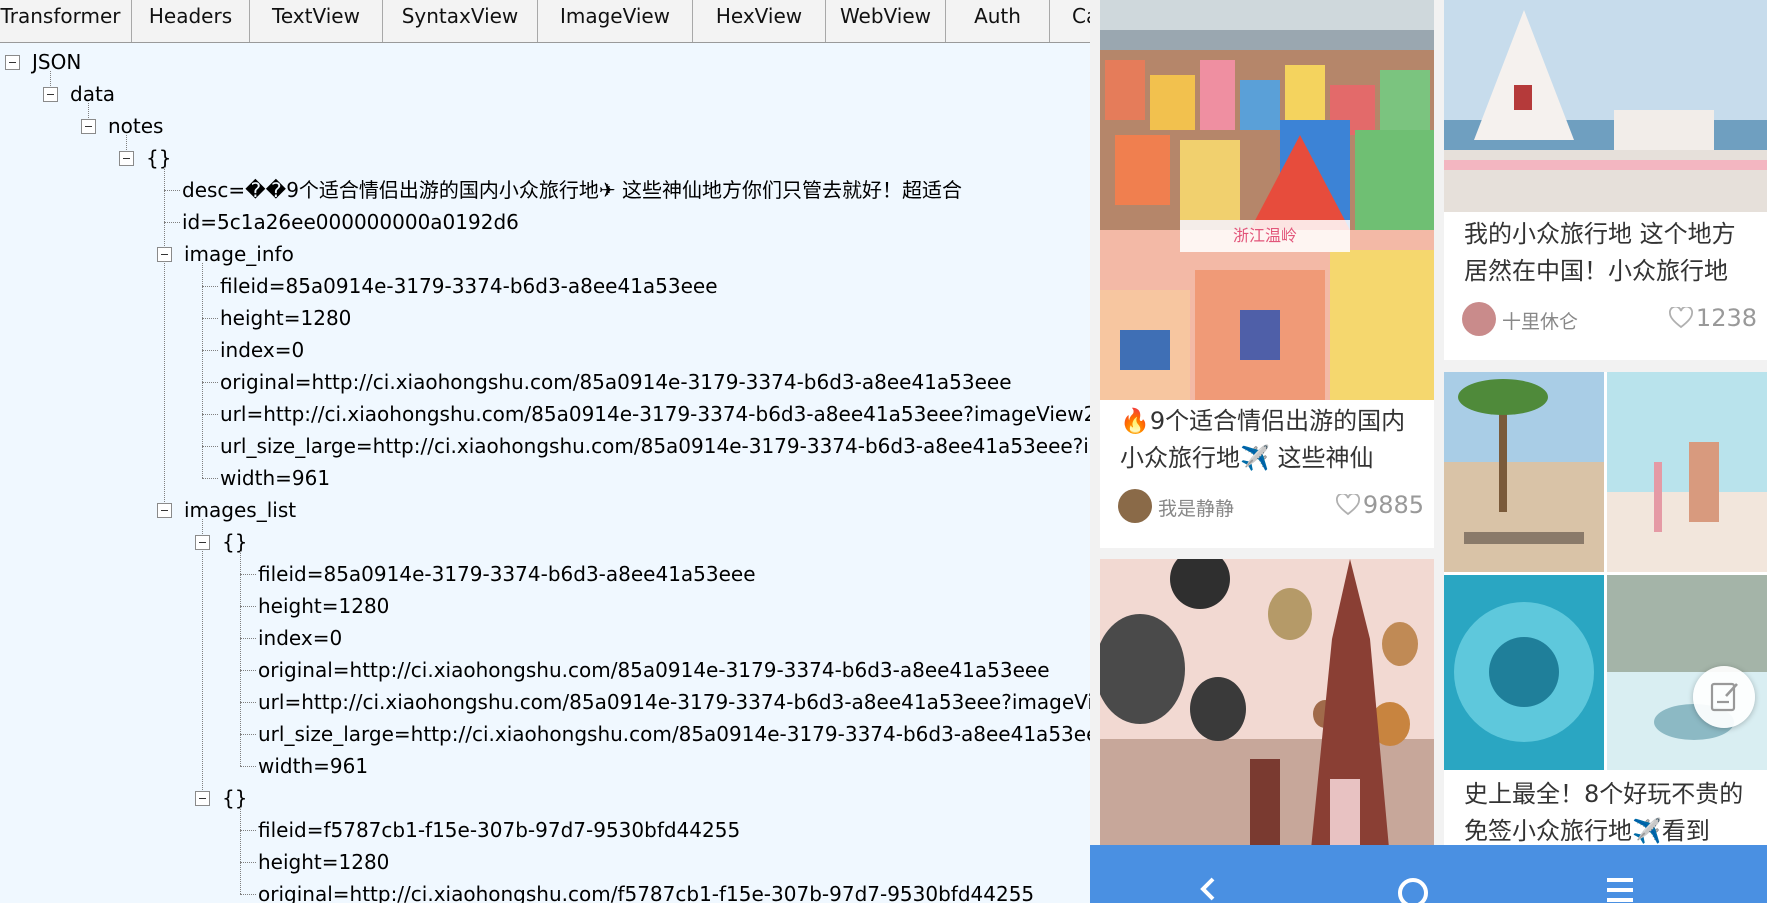 The width and height of the screenshot is (1767, 903). What do you see at coordinates (1620, 874) in the screenshot?
I see `nav-menu-button` at bounding box center [1620, 874].